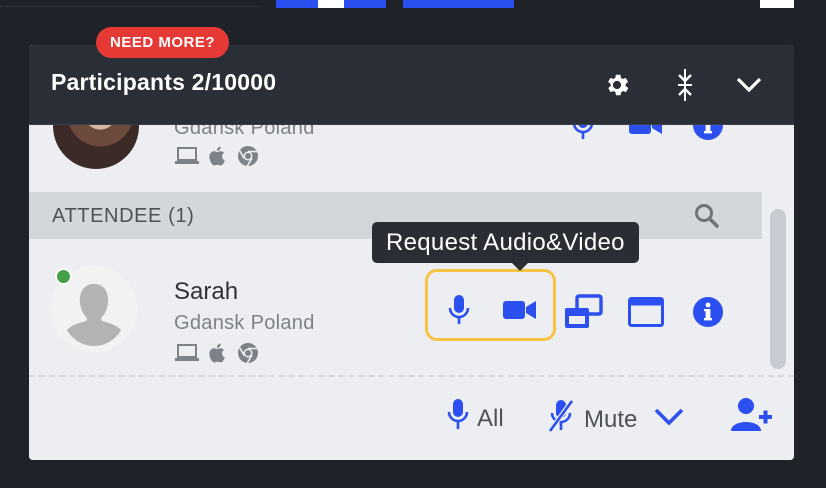 The width and height of the screenshot is (826, 488). Describe the element at coordinates (561, 419) in the screenshot. I see `microphone-off-icon` at that location.